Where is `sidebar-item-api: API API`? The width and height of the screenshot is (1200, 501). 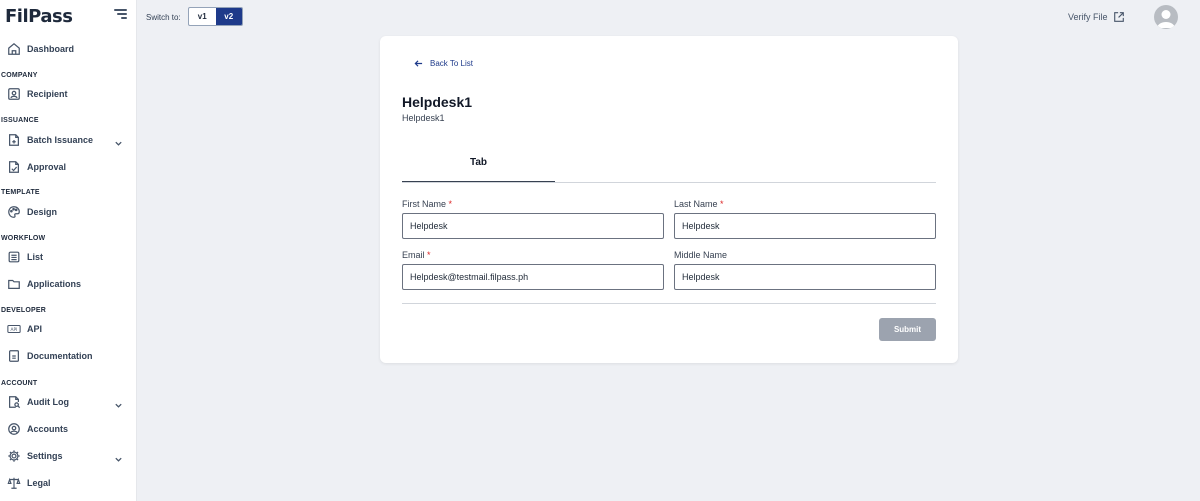
sidebar-item-api: API API is located at coordinates (68, 329).